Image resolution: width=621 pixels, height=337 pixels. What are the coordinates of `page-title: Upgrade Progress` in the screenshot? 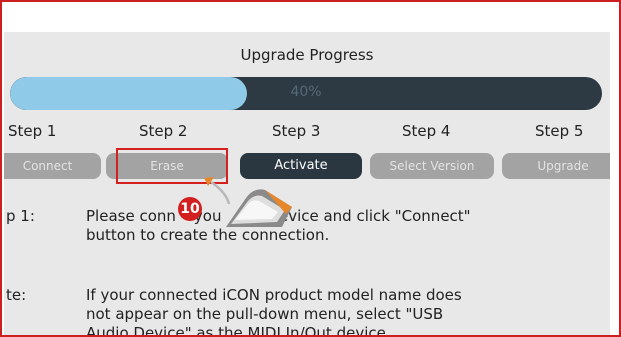 It's located at (307, 55).